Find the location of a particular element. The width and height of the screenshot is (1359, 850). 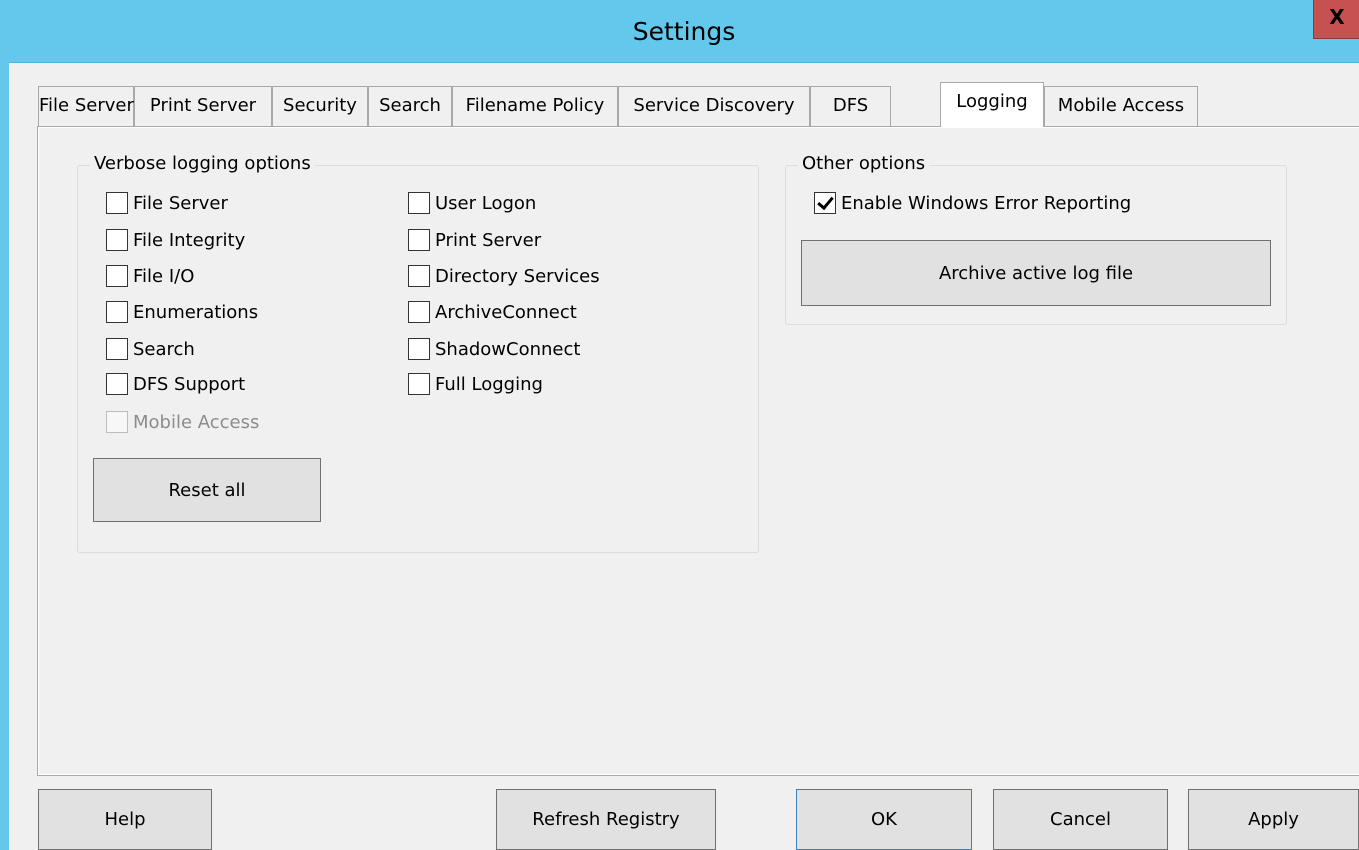

option-enumerations: Enumerations is located at coordinates (182, 312).